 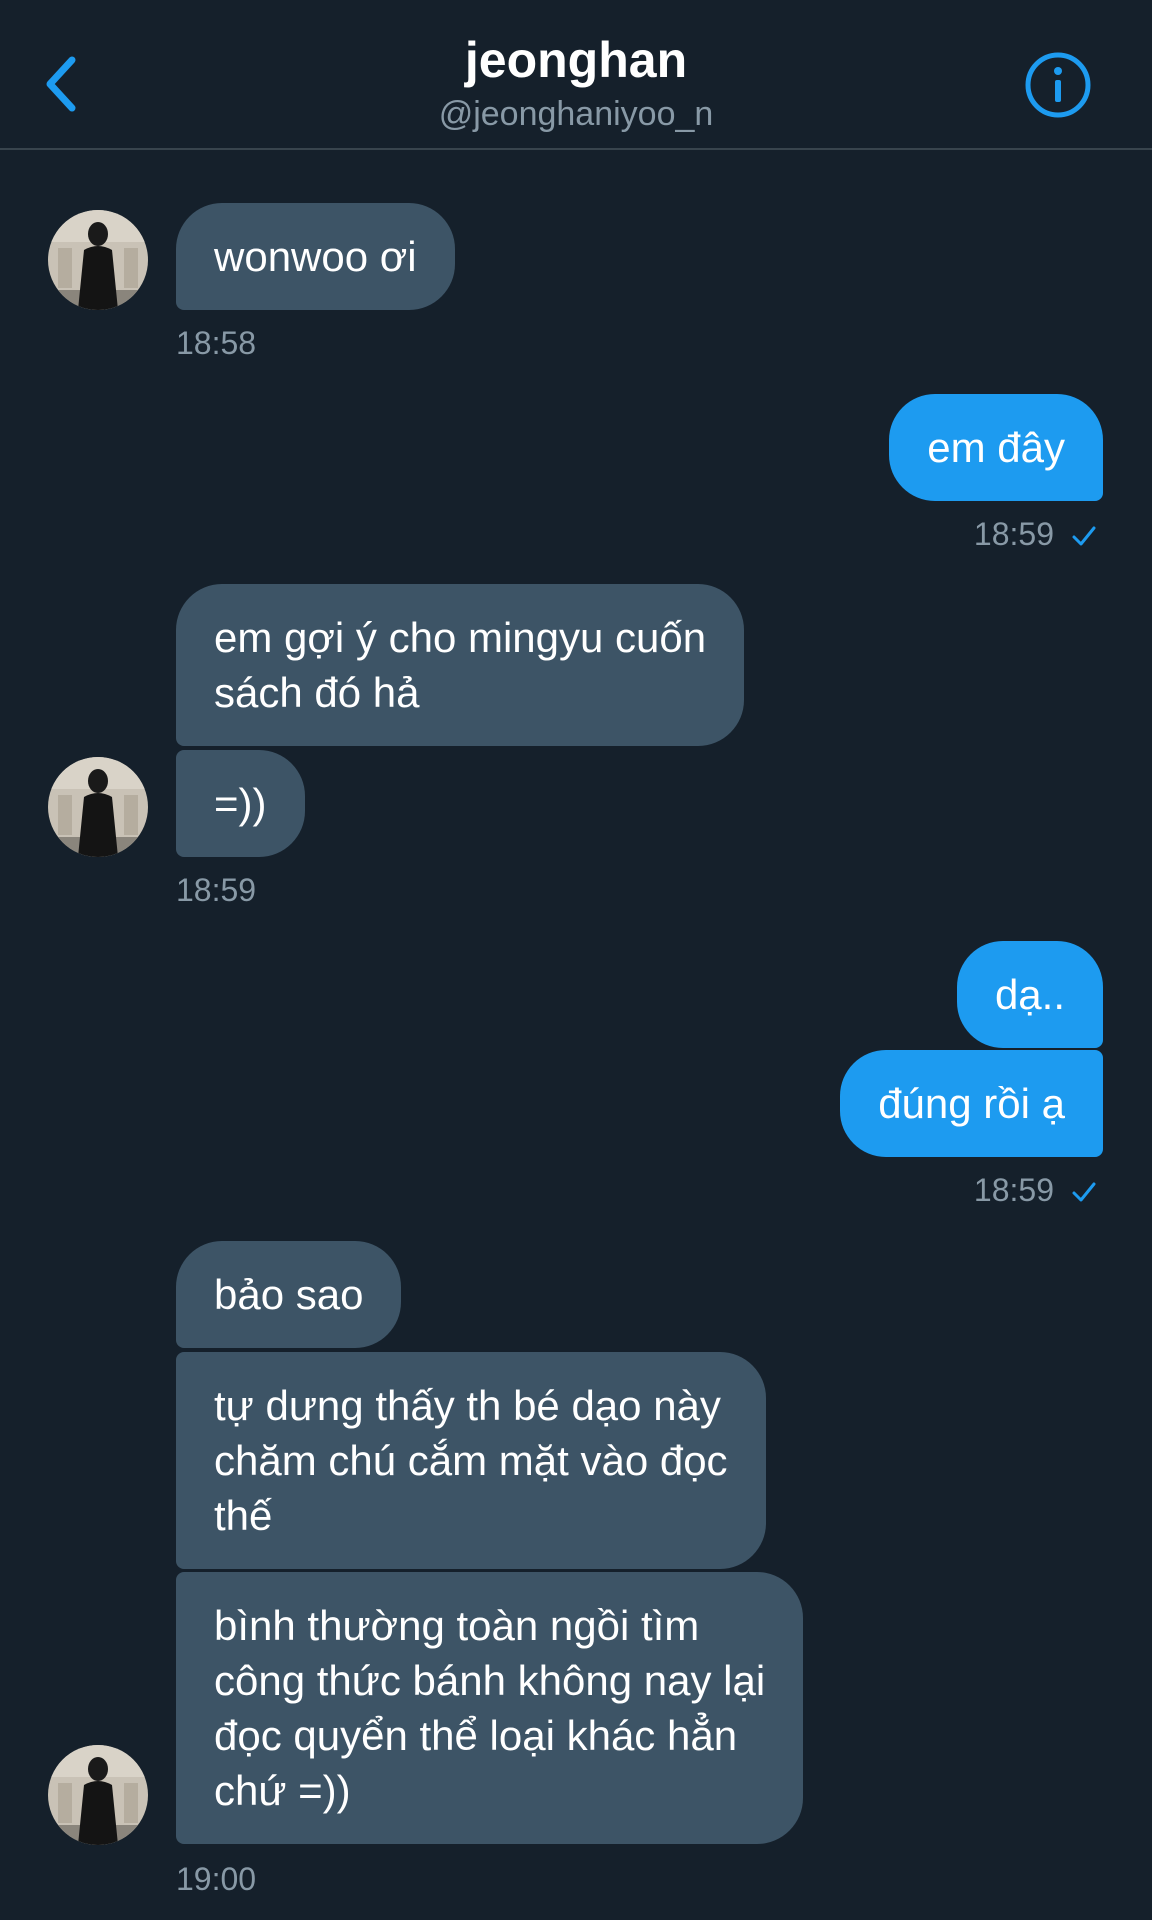 What do you see at coordinates (996, 447) in the screenshot?
I see `message-bubble: em đây` at bounding box center [996, 447].